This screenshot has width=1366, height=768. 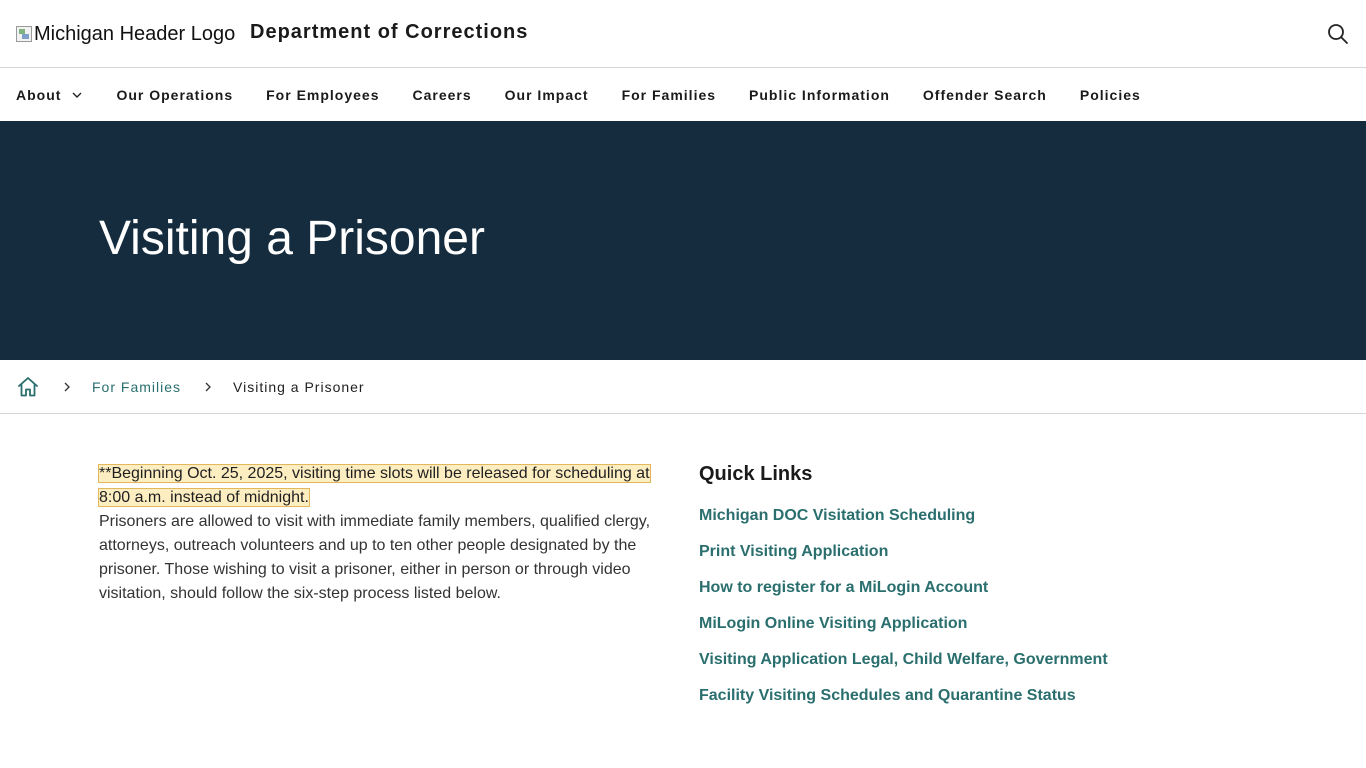 What do you see at coordinates (999, 588) in the screenshot?
I see `quick-link-register-milogin: How to register for a MiLogin Account` at bounding box center [999, 588].